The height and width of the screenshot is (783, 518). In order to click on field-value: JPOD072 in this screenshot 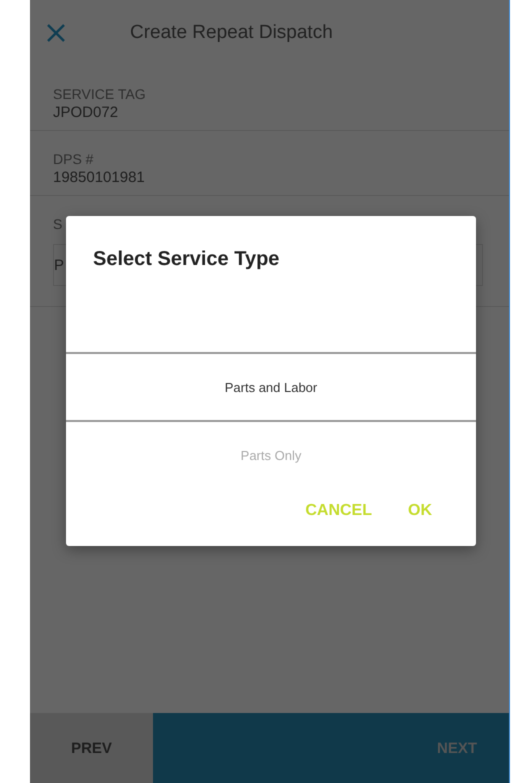, I will do `click(86, 112)`.